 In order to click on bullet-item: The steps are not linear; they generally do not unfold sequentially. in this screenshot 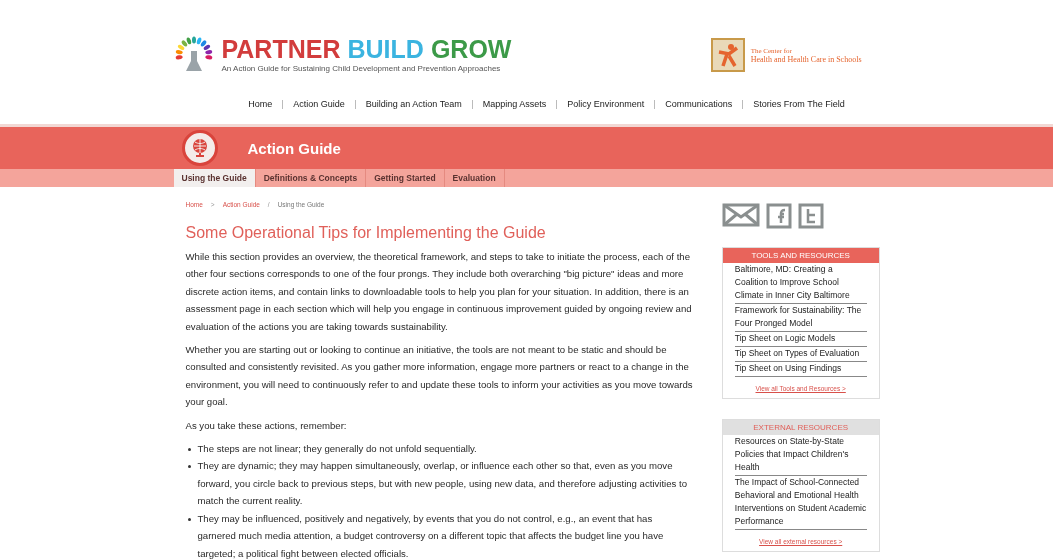, I will do `click(337, 449)`.